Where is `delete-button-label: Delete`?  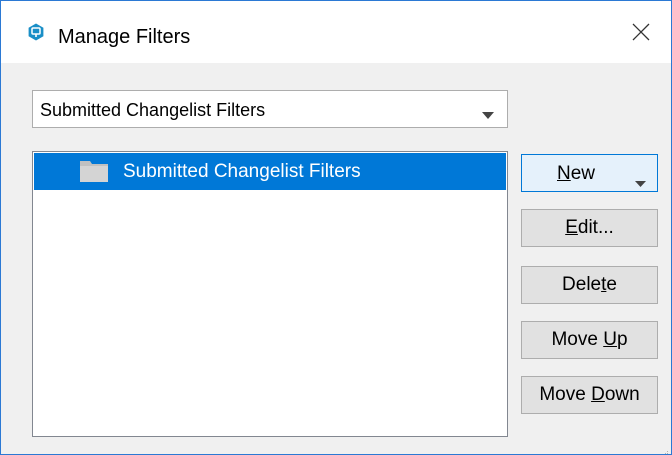 delete-button-label: Delete is located at coordinates (589, 284).